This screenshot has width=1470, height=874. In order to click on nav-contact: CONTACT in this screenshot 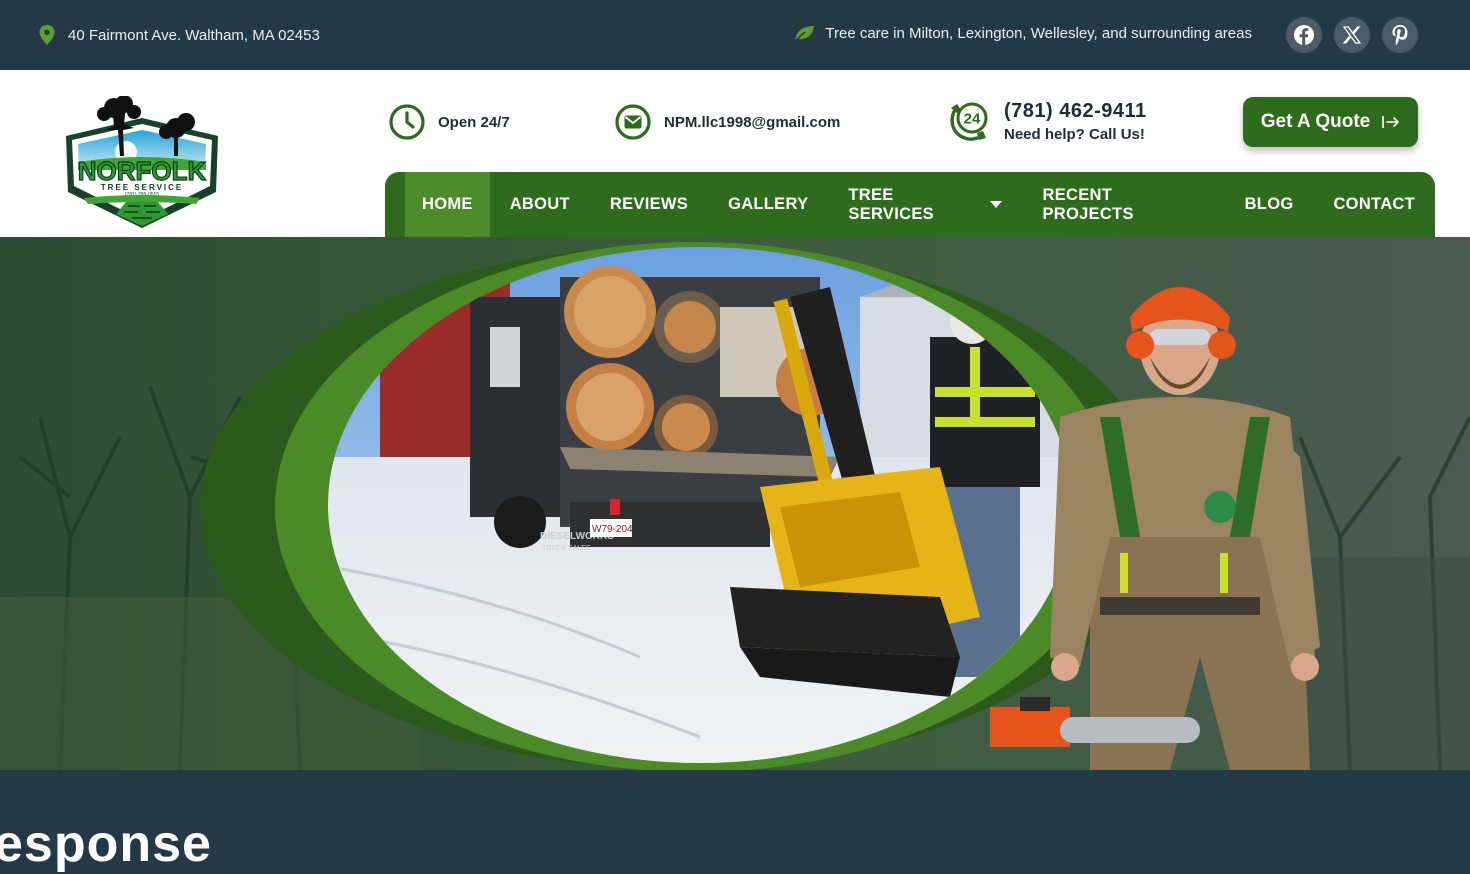, I will do `click(1374, 204)`.